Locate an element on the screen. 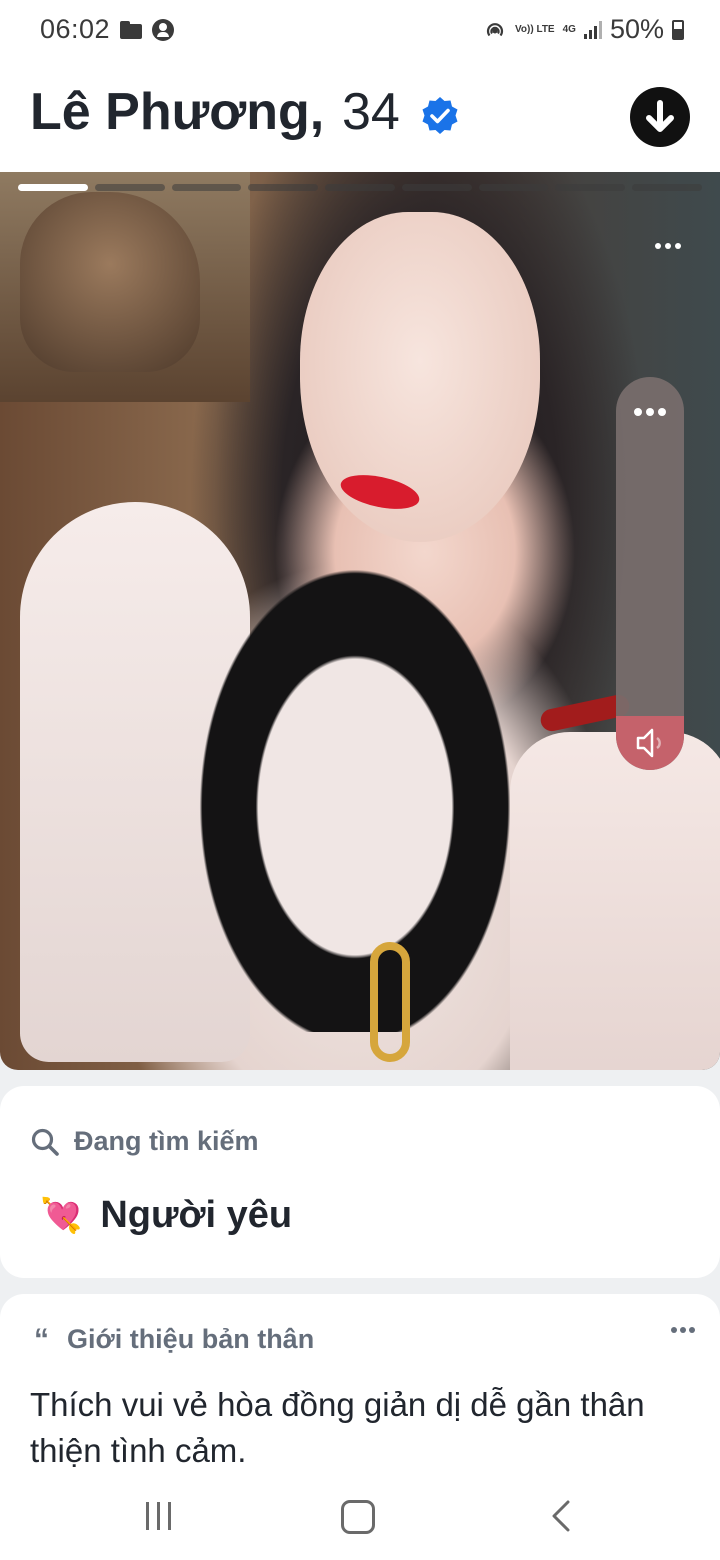 The height and width of the screenshot is (1560, 720). photo-background-statue is located at coordinates (110, 282).